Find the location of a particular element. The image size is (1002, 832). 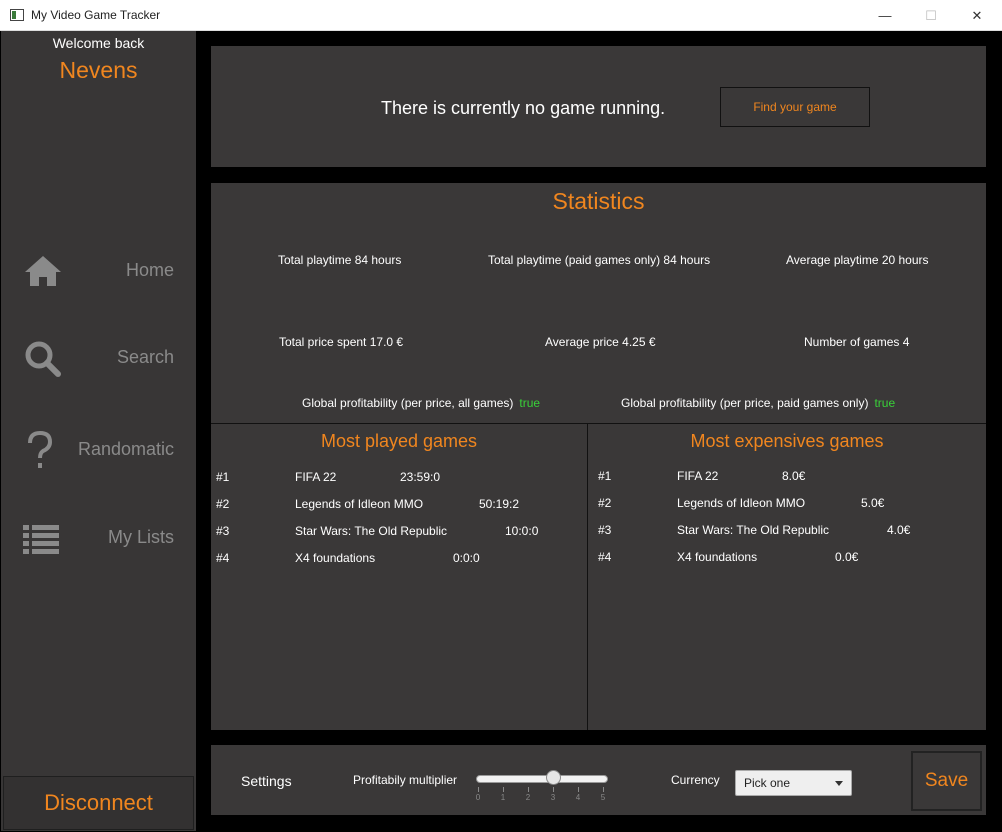

number-of-games: Number of games 4 is located at coordinates (857, 342).